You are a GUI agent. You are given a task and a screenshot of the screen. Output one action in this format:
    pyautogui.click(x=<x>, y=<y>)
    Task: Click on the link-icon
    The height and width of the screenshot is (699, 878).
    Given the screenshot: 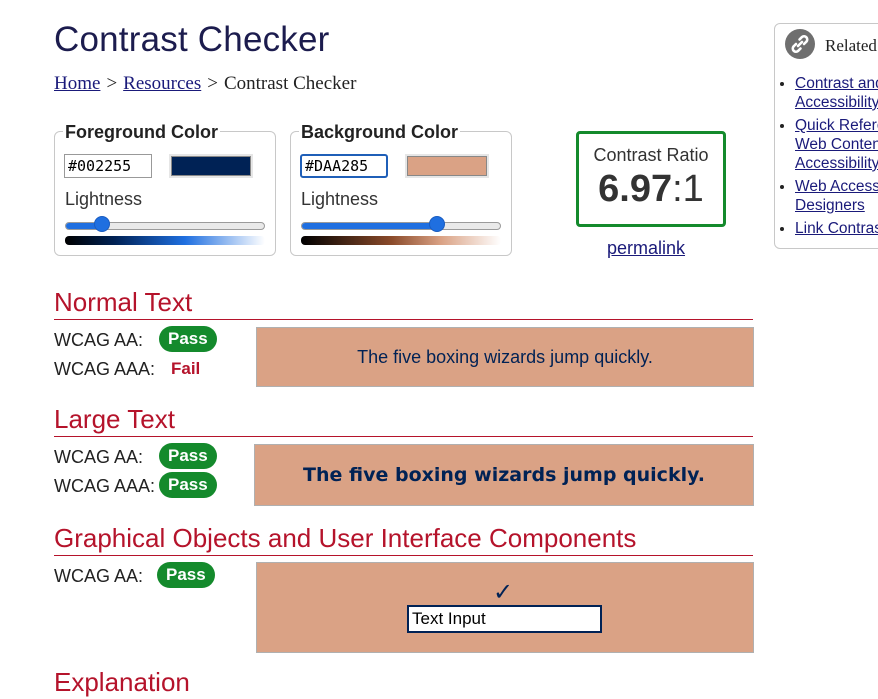 What is the action you would take?
    pyautogui.click(x=800, y=44)
    